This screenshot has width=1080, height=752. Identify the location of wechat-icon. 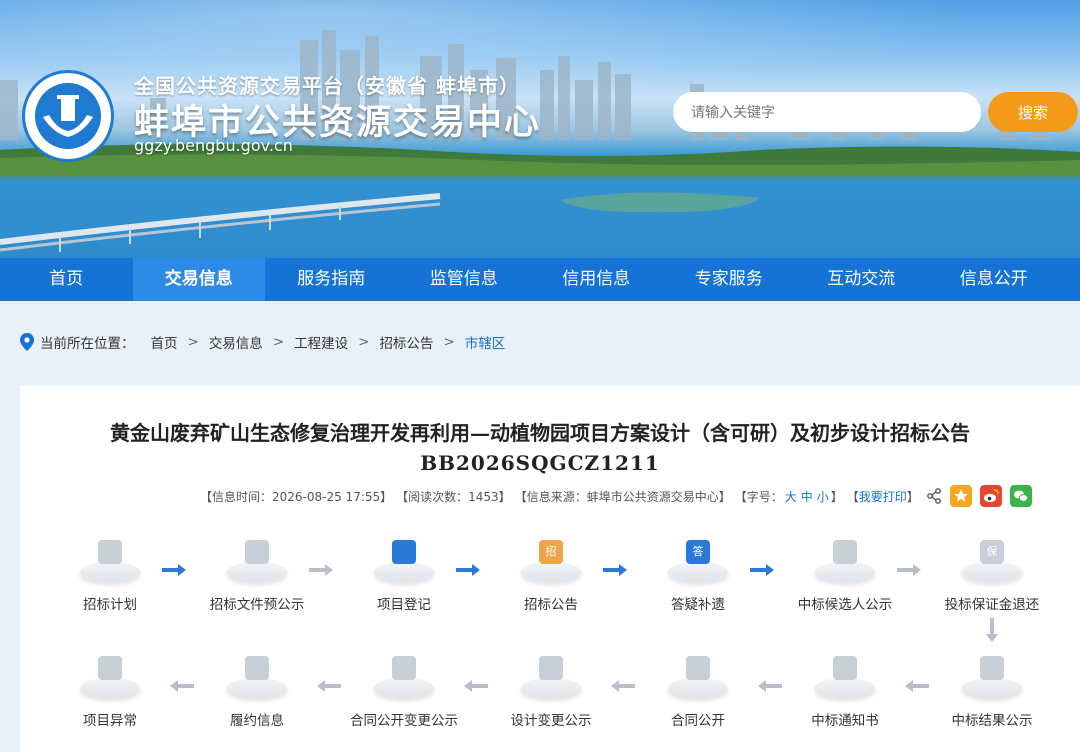
(1021, 496).